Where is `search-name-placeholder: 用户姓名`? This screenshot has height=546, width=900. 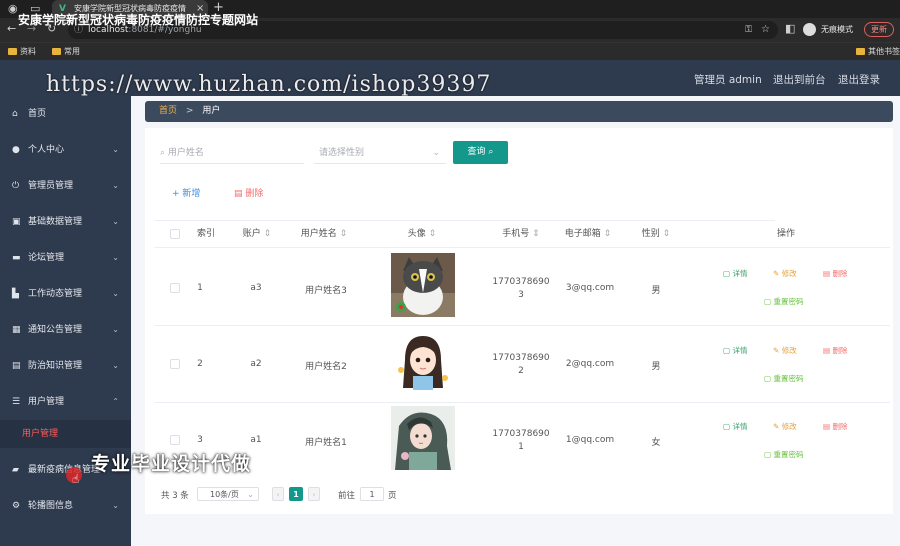
search-name-placeholder: 用户姓名 is located at coordinates (185, 153).